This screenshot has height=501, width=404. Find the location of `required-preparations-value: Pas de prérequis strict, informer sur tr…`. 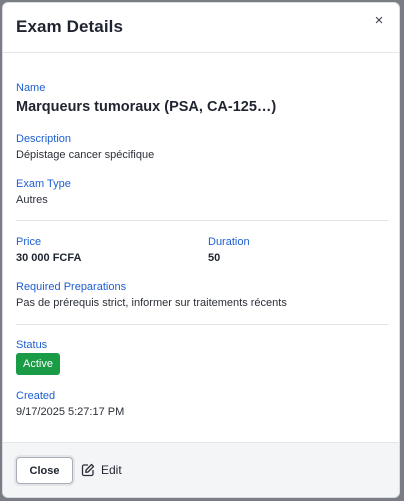

required-preparations-value: Pas de prérequis strict, informer sur tr… is located at coordinates (151, 303).